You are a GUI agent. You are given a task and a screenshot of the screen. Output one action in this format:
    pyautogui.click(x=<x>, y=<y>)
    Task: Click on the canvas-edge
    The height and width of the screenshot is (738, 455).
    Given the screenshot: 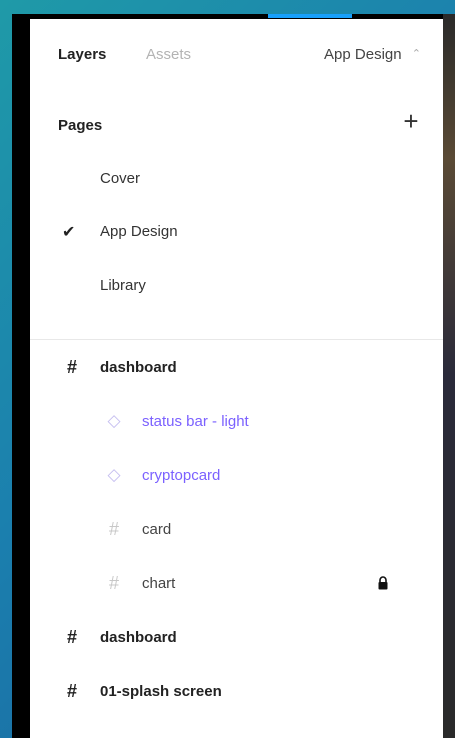 What is the action you would take?
    pyautogui.click(x=449, y=376)
    